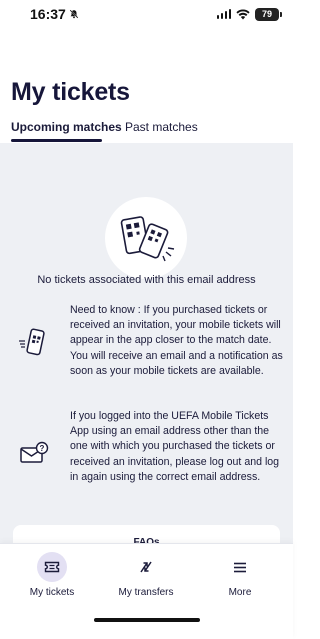  I want to click on nav-label-my-transfers: My transfers, so click(146, 592).